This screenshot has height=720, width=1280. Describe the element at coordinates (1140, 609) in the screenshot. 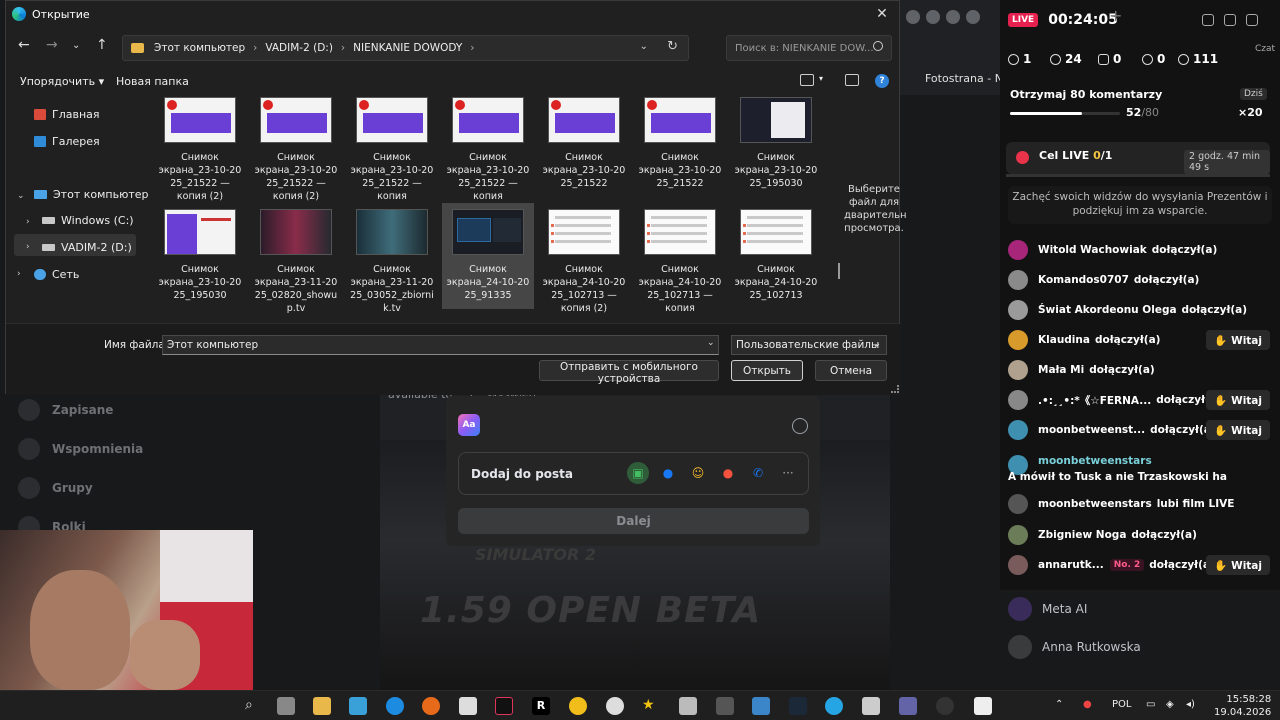

I see `contact-meta-ai: Meta AI` at that location.